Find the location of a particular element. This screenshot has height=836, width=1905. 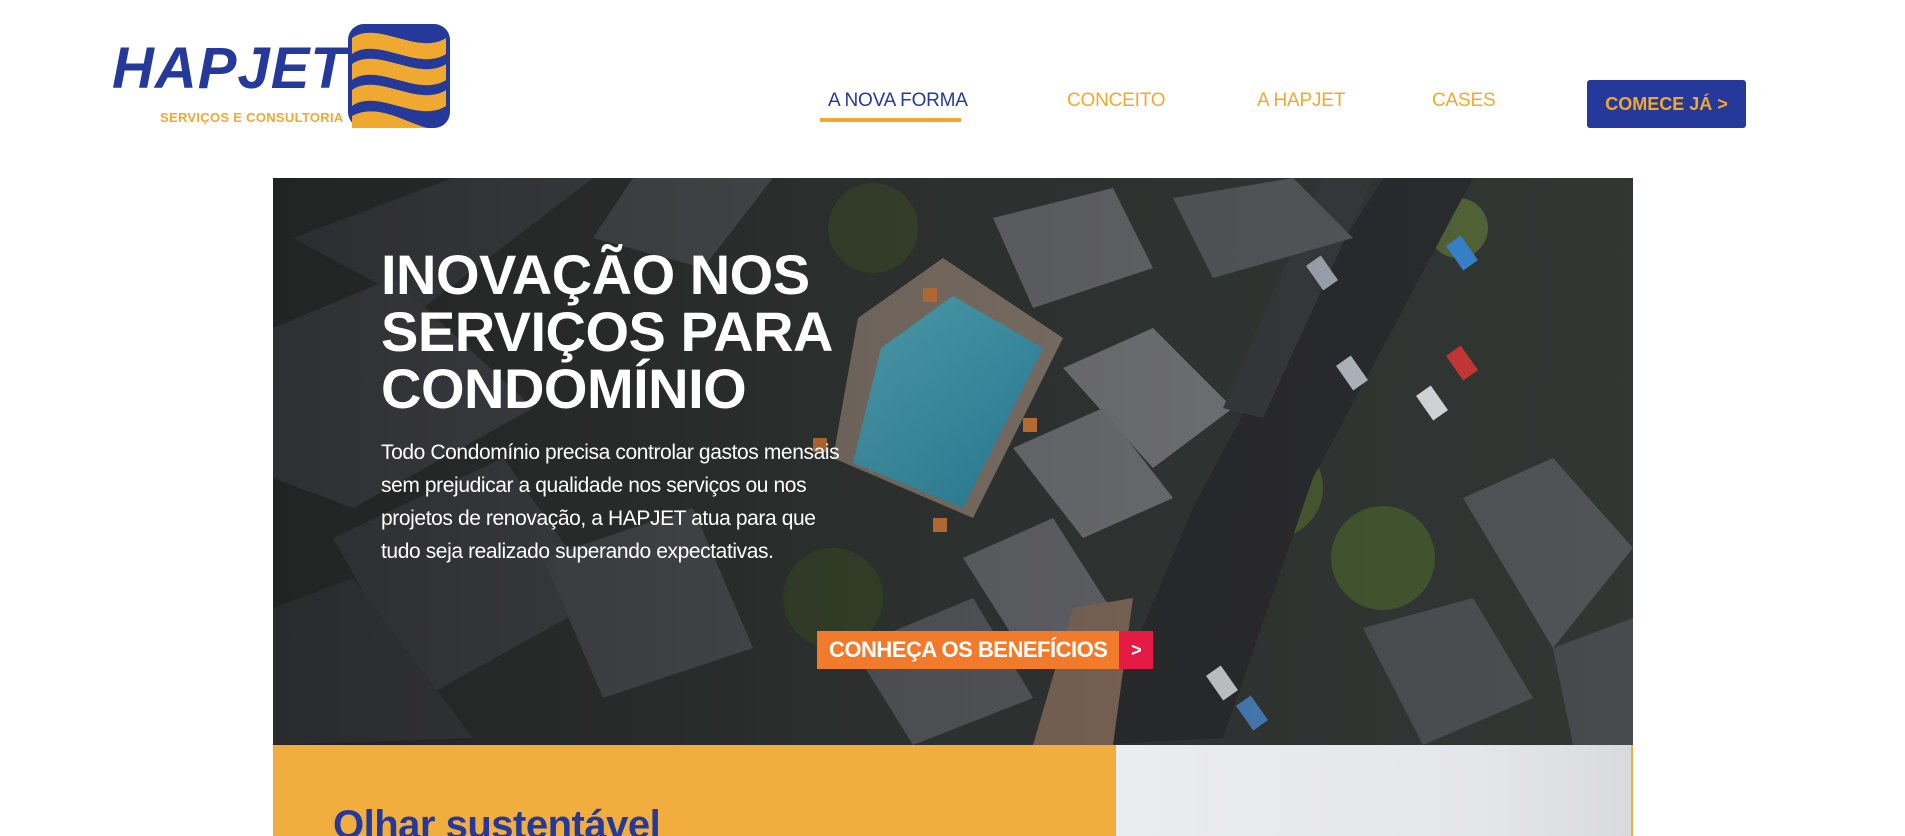

nav-active-indicator is located at coordinates (890, 120).